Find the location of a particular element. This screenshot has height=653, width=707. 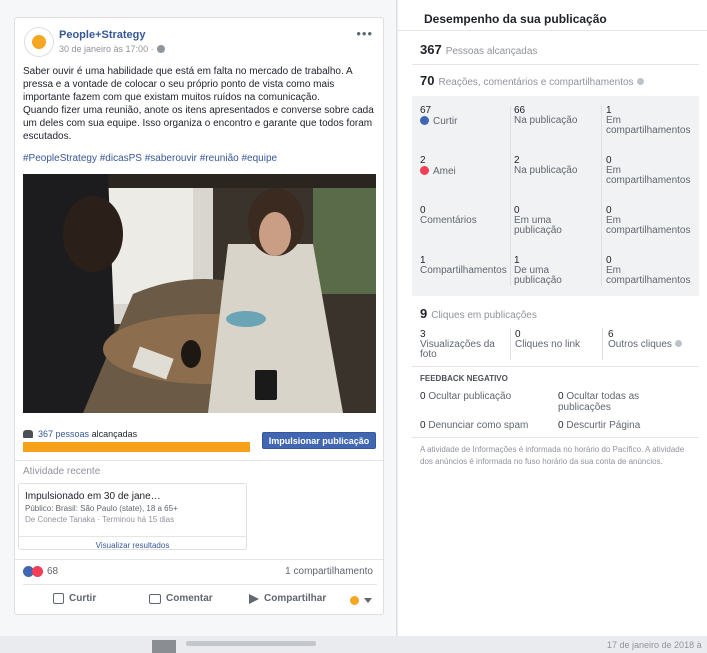

breakdown-love-on-shares: 0 Em compartilhamentos is located at coordinates (652, 171).